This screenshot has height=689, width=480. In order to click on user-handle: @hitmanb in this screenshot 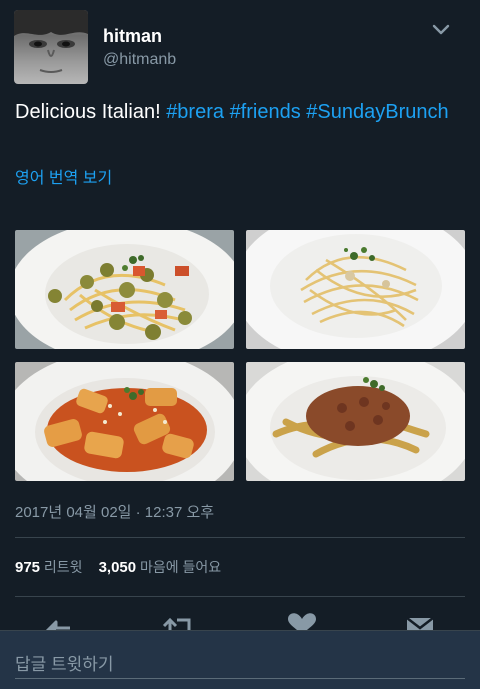, I will do `click(139, 60)`.